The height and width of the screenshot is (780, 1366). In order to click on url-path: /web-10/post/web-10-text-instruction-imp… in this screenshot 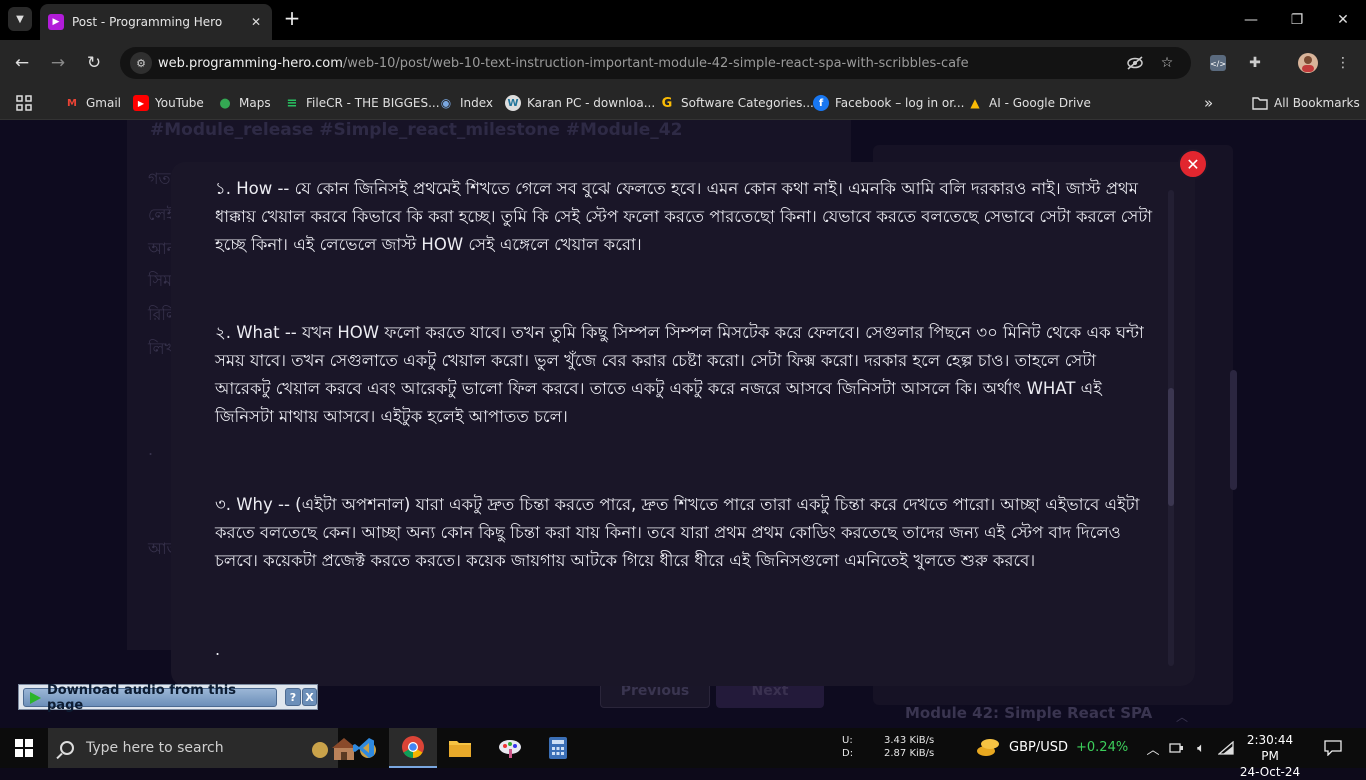, I will do `click(655, 63)`.